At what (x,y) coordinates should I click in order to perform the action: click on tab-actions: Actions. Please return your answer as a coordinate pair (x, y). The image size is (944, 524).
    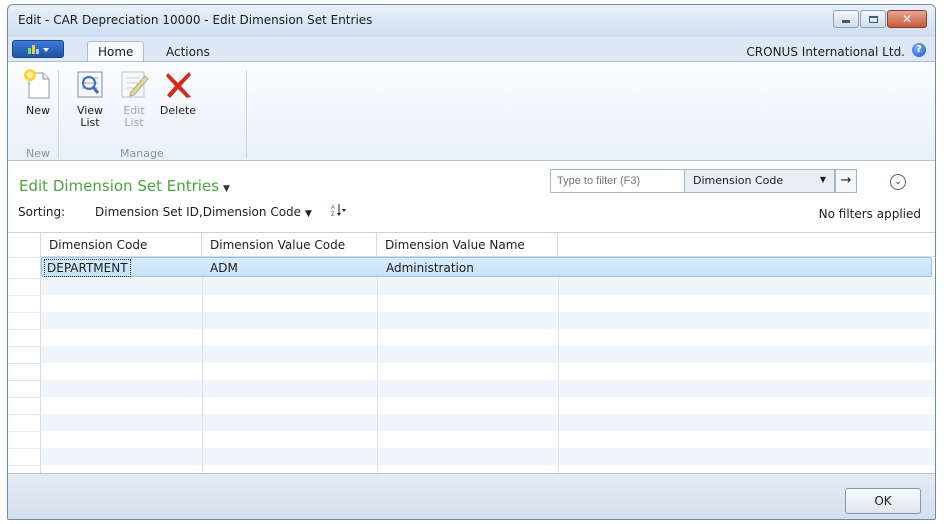
    Looking at the image, I should click on (188, 52).